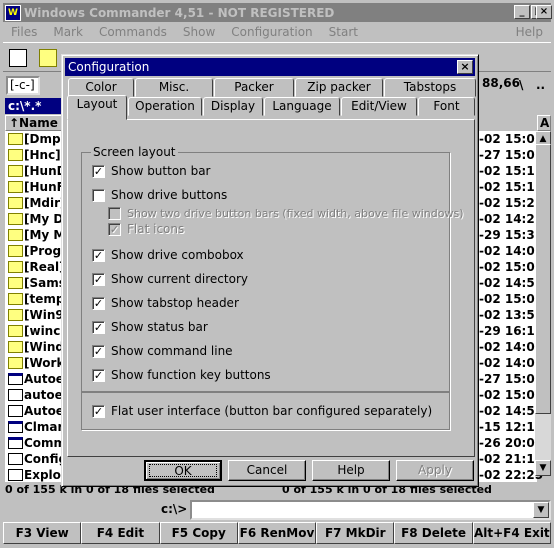  I want to click on cancel-button: Cancel, so click(267, 470).